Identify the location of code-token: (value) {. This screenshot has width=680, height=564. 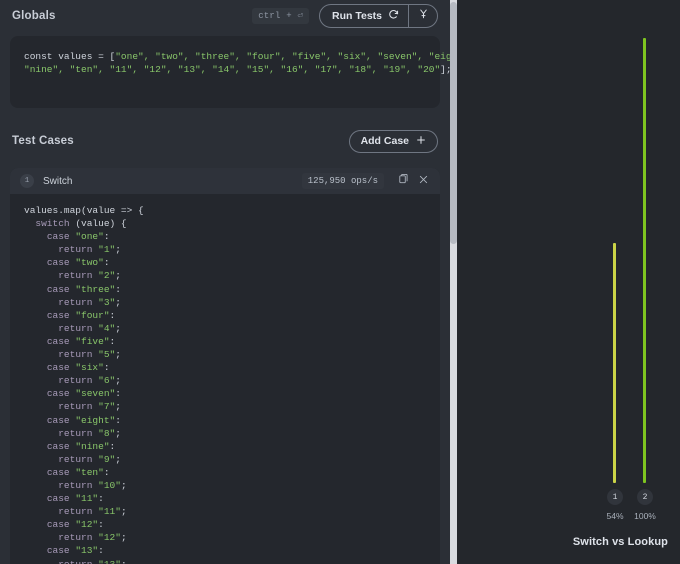
(98, 224).